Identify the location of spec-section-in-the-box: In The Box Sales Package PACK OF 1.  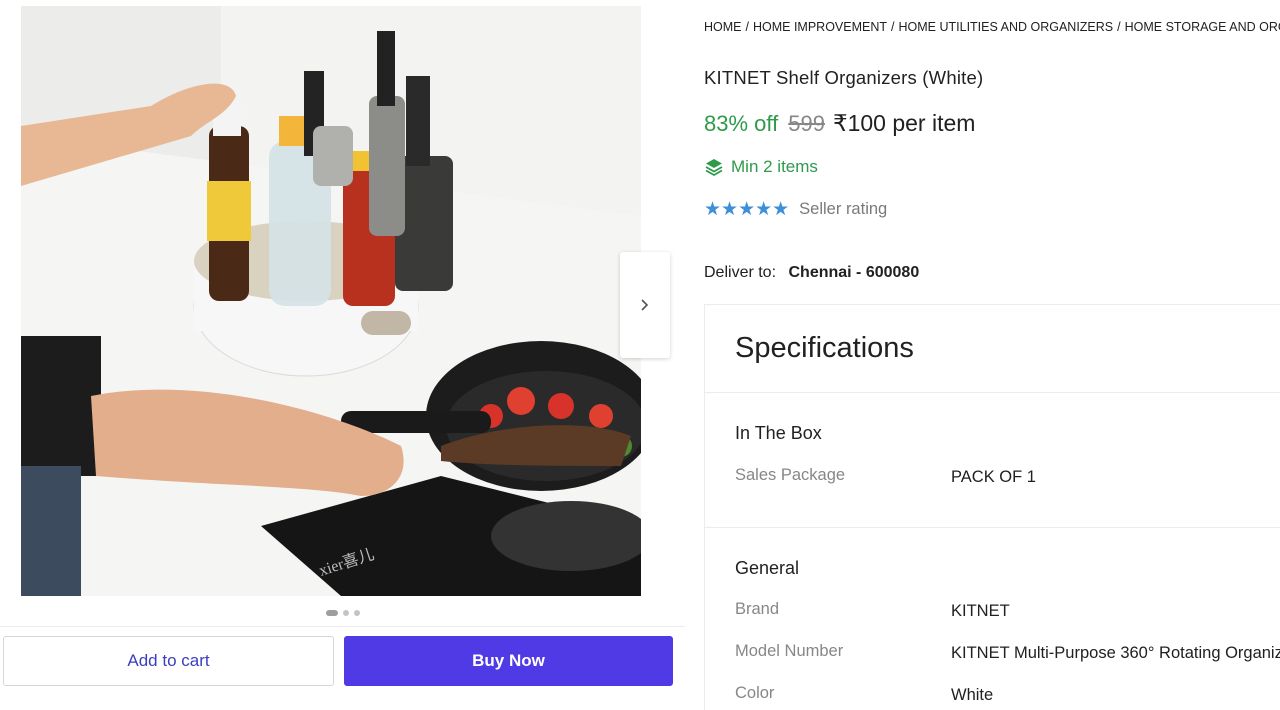
(992, 460).